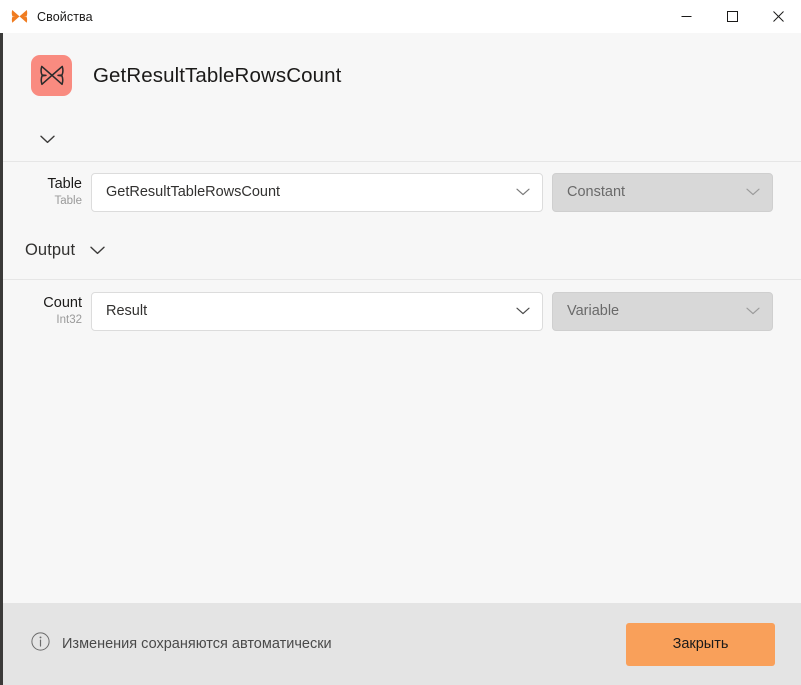 This screenshot has height=685, width=801. I want to click on field-name: Table, so click(64, 184).